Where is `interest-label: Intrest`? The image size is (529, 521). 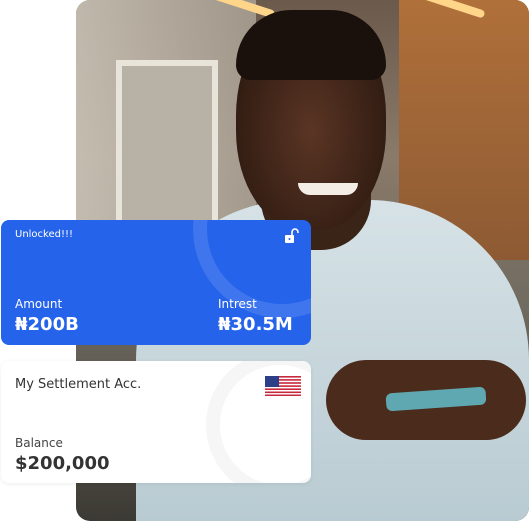 interest-label: Intrest is located at coordinates (237, 304).